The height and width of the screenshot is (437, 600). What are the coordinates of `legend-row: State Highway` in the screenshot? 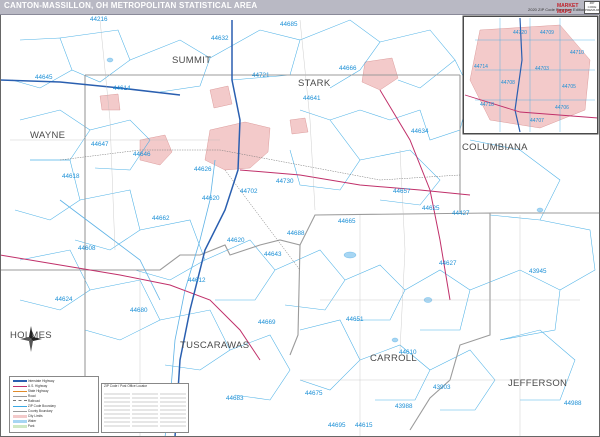 It's located at (53, 391).